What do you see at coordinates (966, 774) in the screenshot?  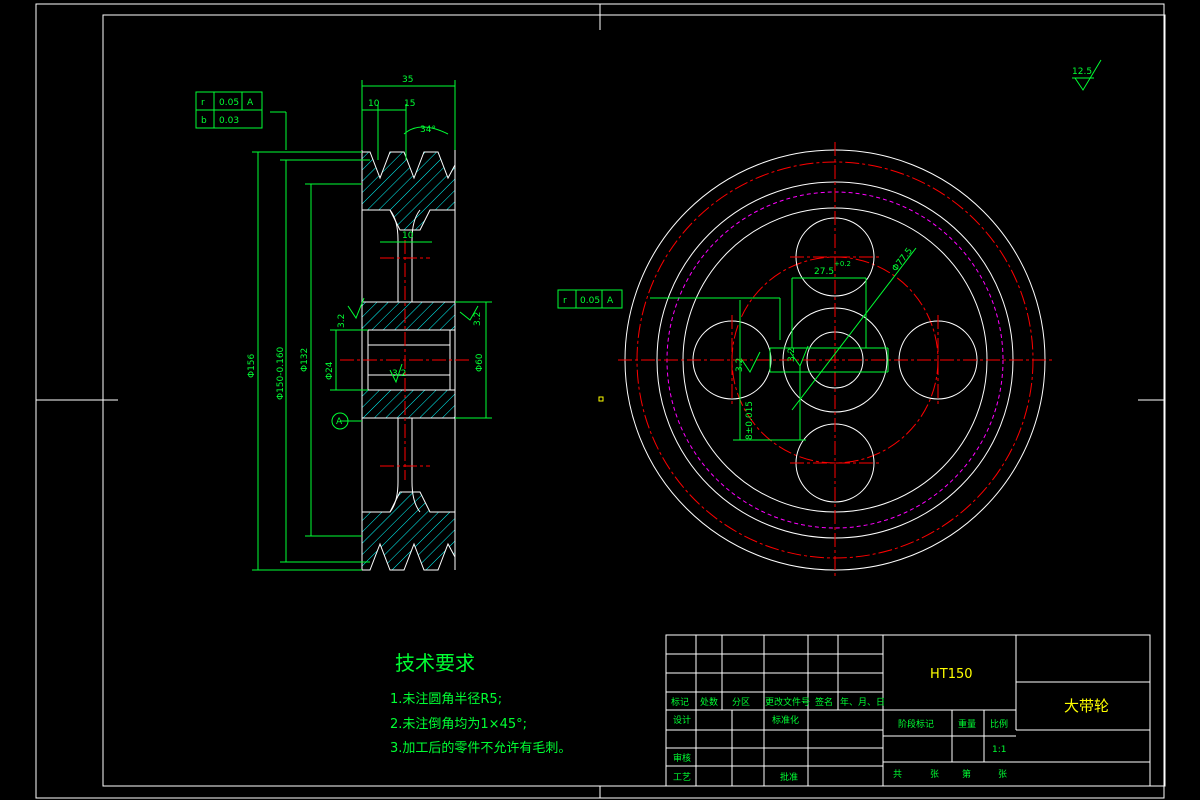 I see `tb-footer-no: 第` at bounding box center [966, 774].